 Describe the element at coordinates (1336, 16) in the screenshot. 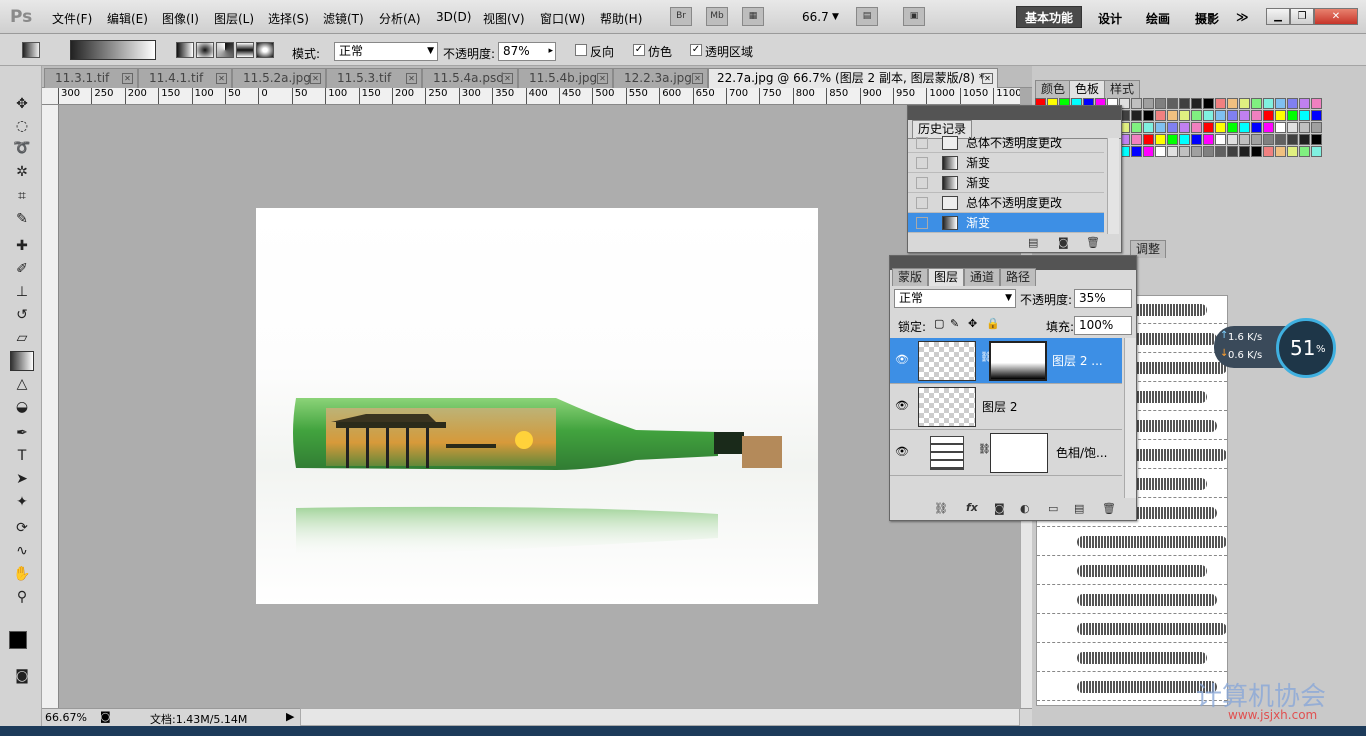

I see `close-button: ✕` at that location.